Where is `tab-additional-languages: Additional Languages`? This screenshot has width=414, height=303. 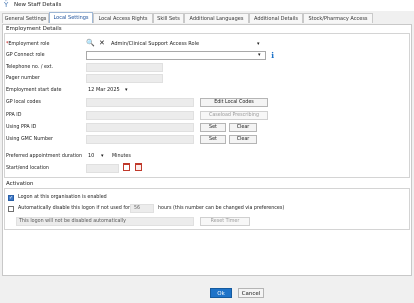 tab-additional-languages: Additional Languages is located at coordinates (216, 18).